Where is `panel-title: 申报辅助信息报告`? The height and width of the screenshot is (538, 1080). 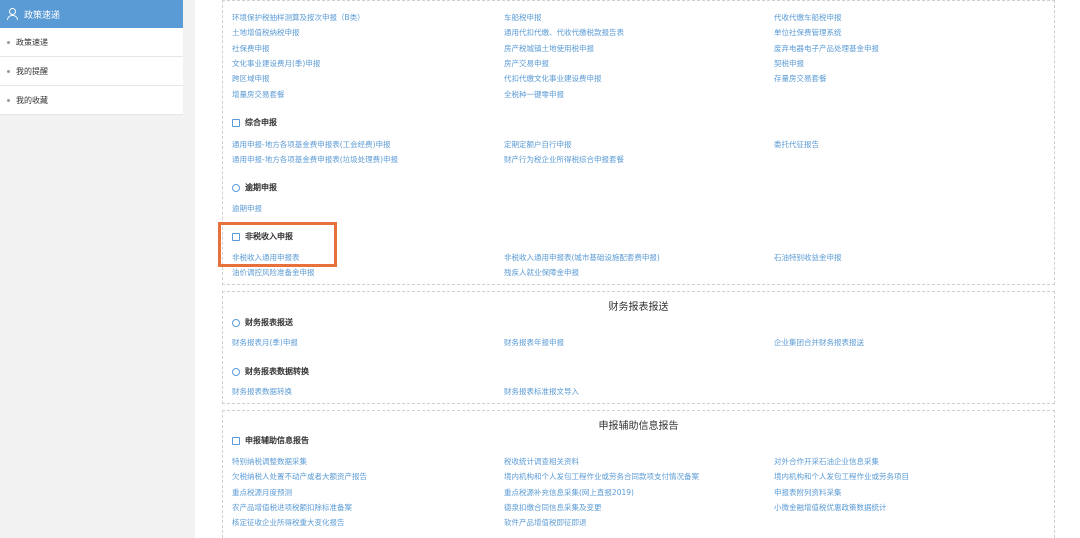 panel-title: 申报辅助信息报告 is located at coordinates (638, 426).